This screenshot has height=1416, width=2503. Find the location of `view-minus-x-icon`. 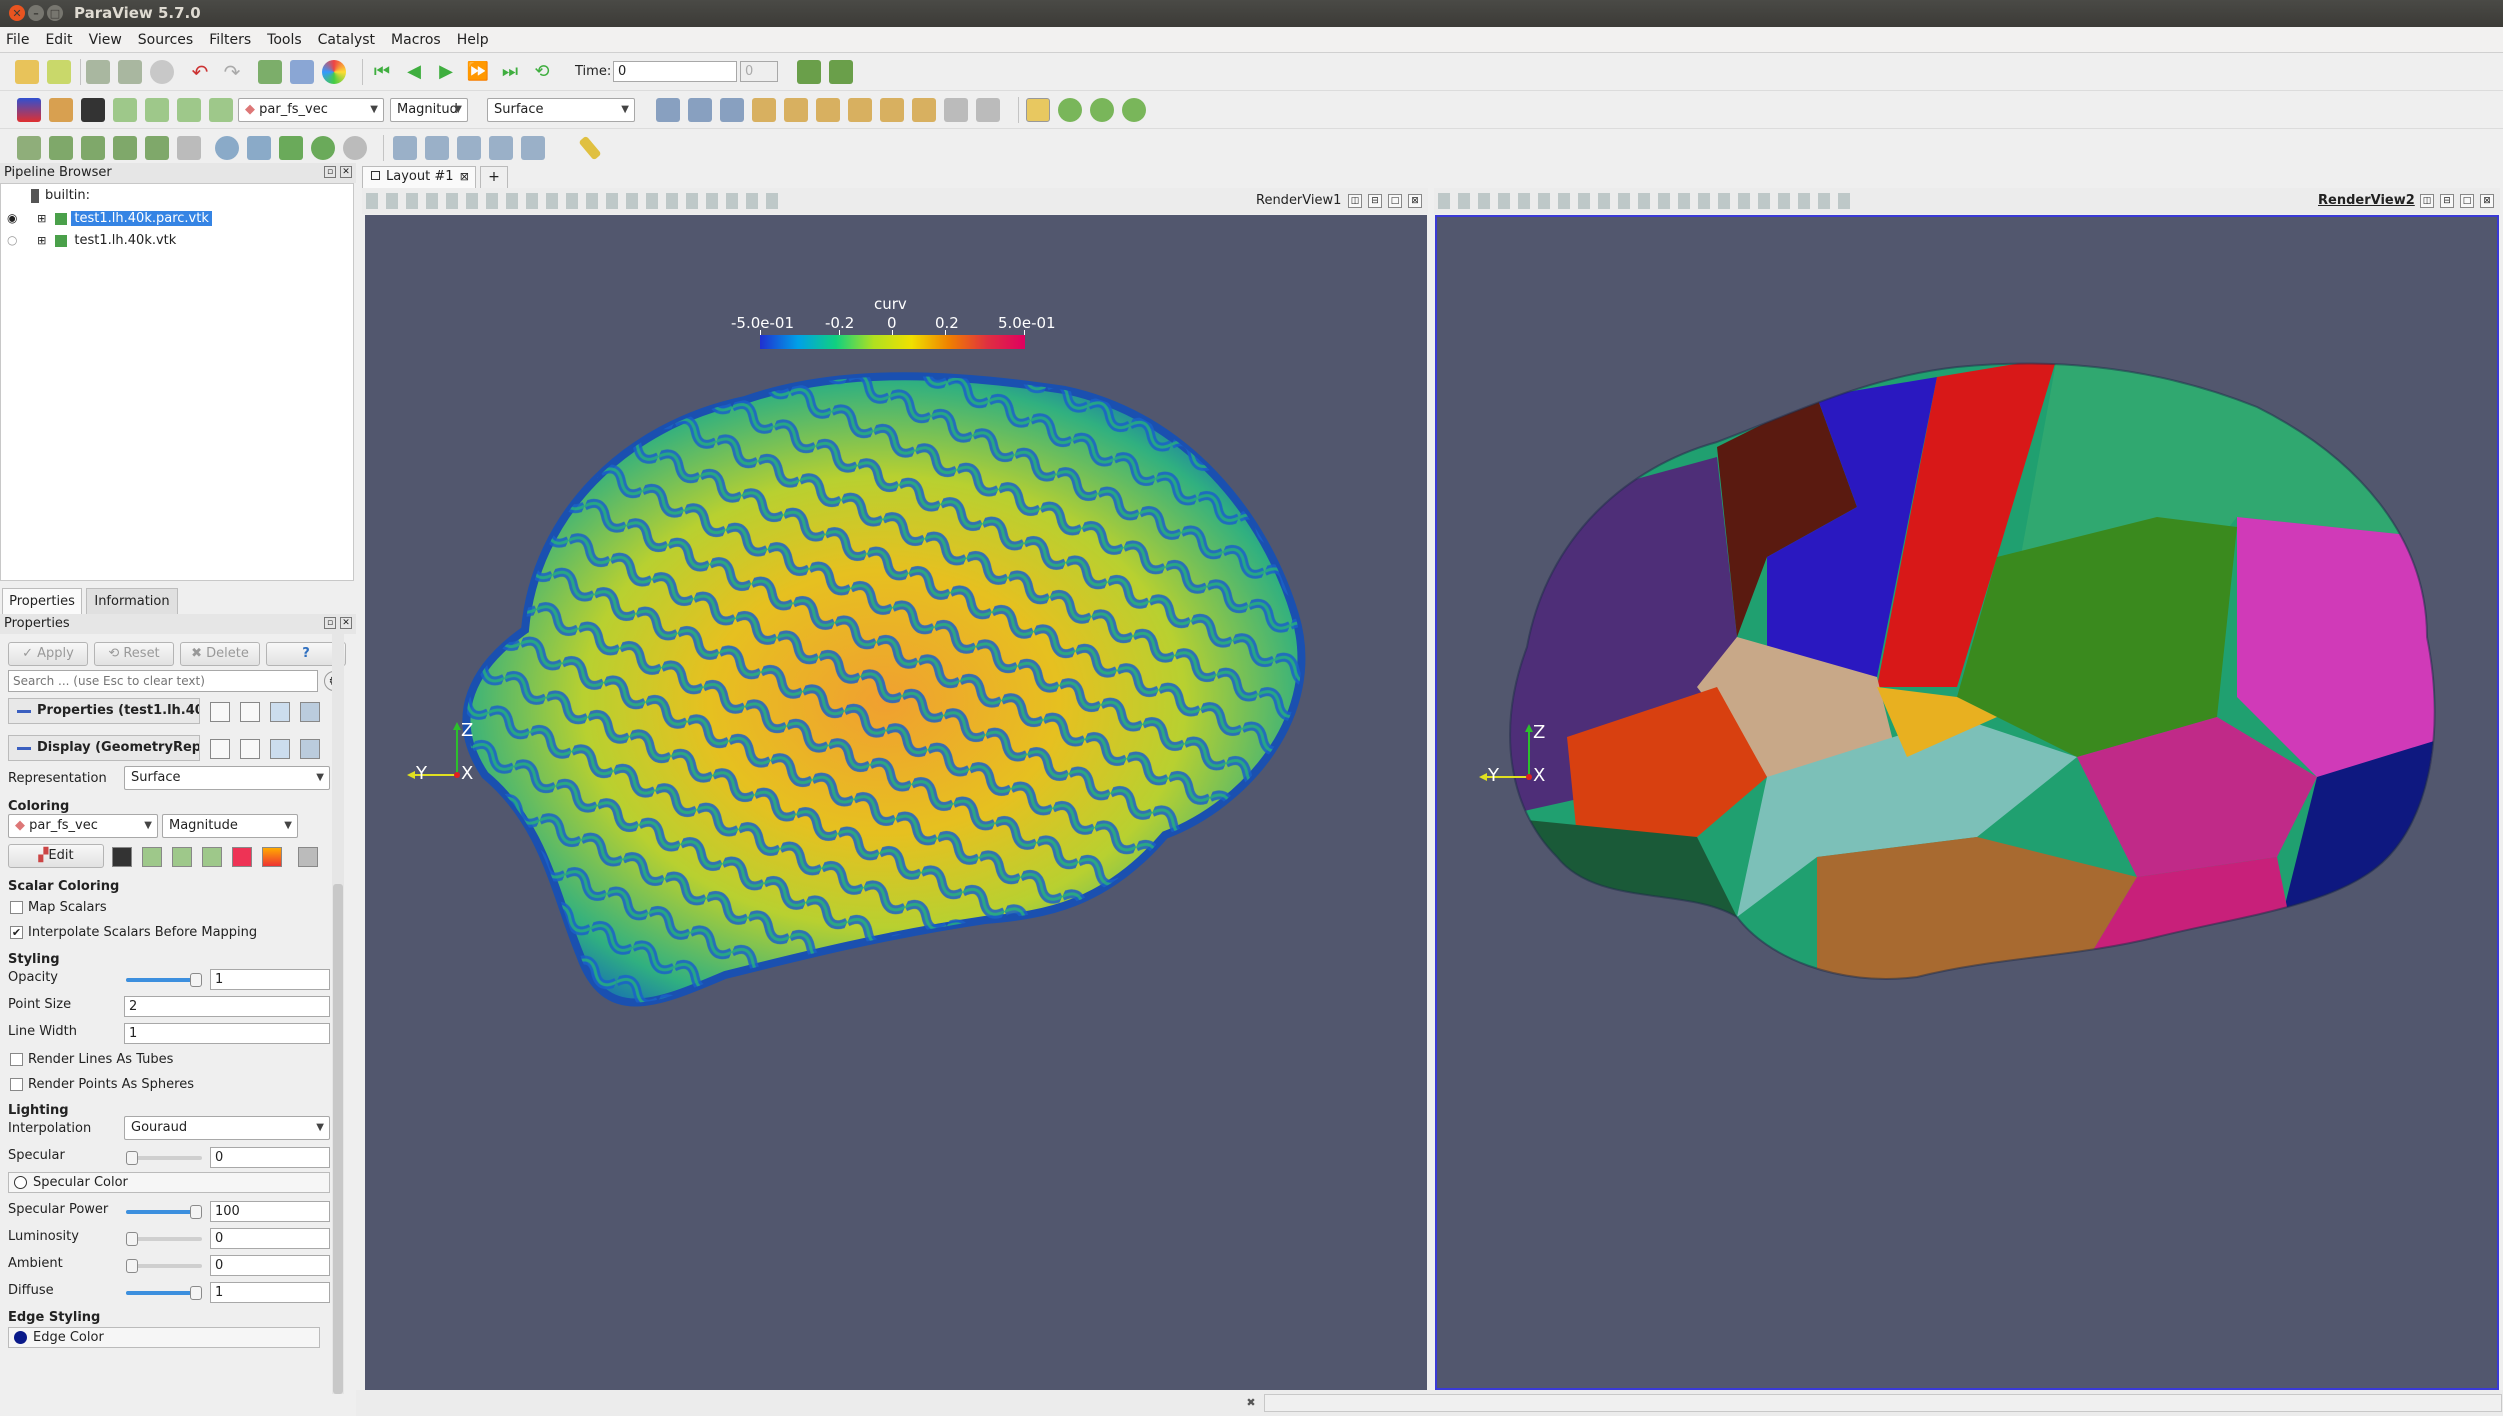

view-minus-x-icon is located at coordinates (796, 110).